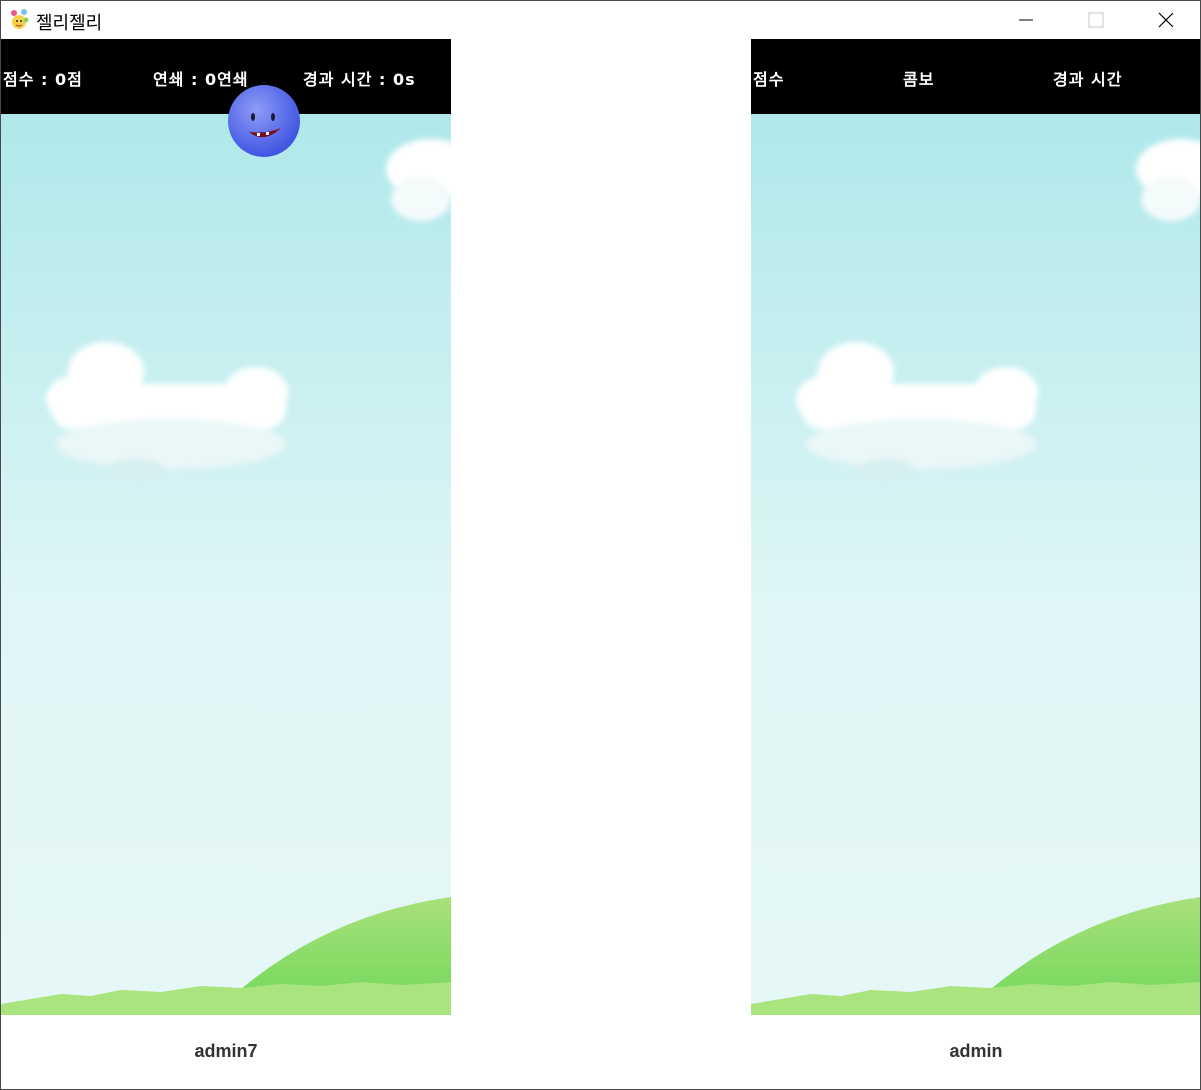 The height and width of the screenshot is (1090, 1201). Describe the element at coordinates (264, 121) in the screenshot. I see `jelly-character` at that location.